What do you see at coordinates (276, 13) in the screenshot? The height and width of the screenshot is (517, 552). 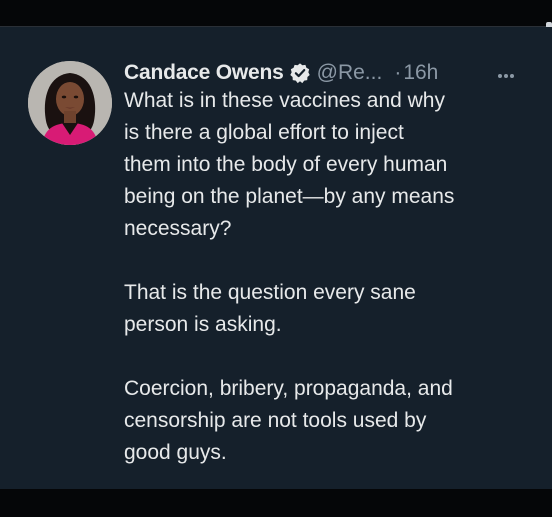 I see `top-band` at bounding box center [276, 13].